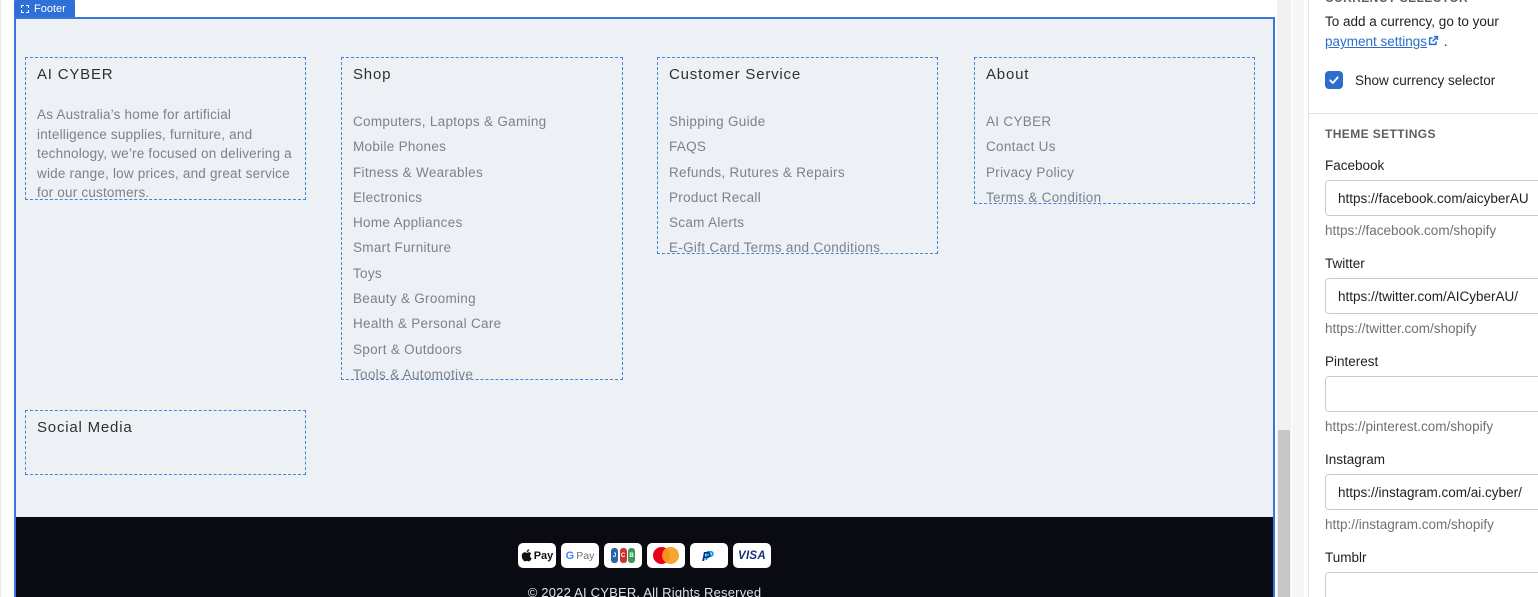 Image resolution: width=1538 pixels, height=597 pixels. I want to click on facebook-field-group: Facebook https://facebook.com/shopify, so click(1431, 198).